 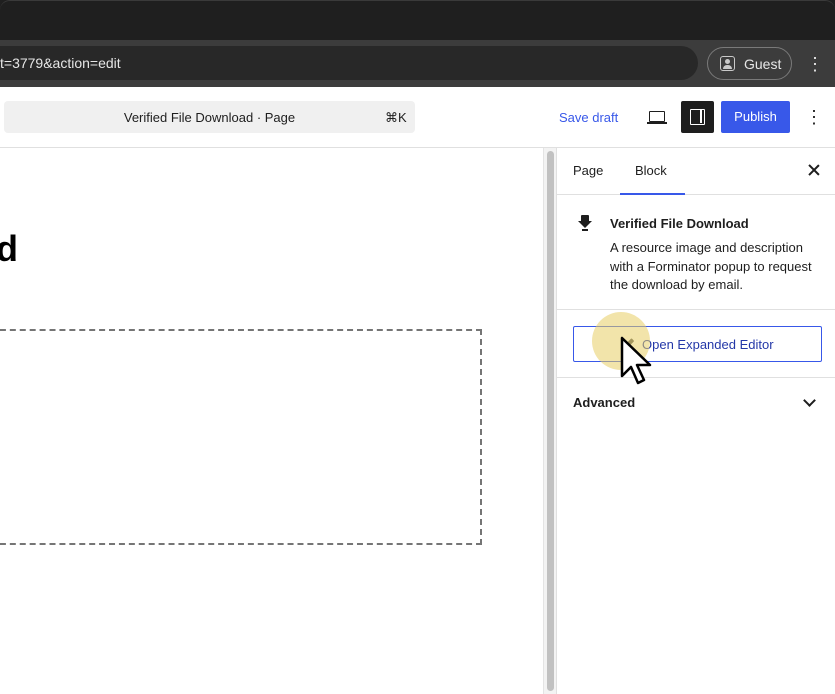 I want to click on laptop-base, so click(x=657, y=123).